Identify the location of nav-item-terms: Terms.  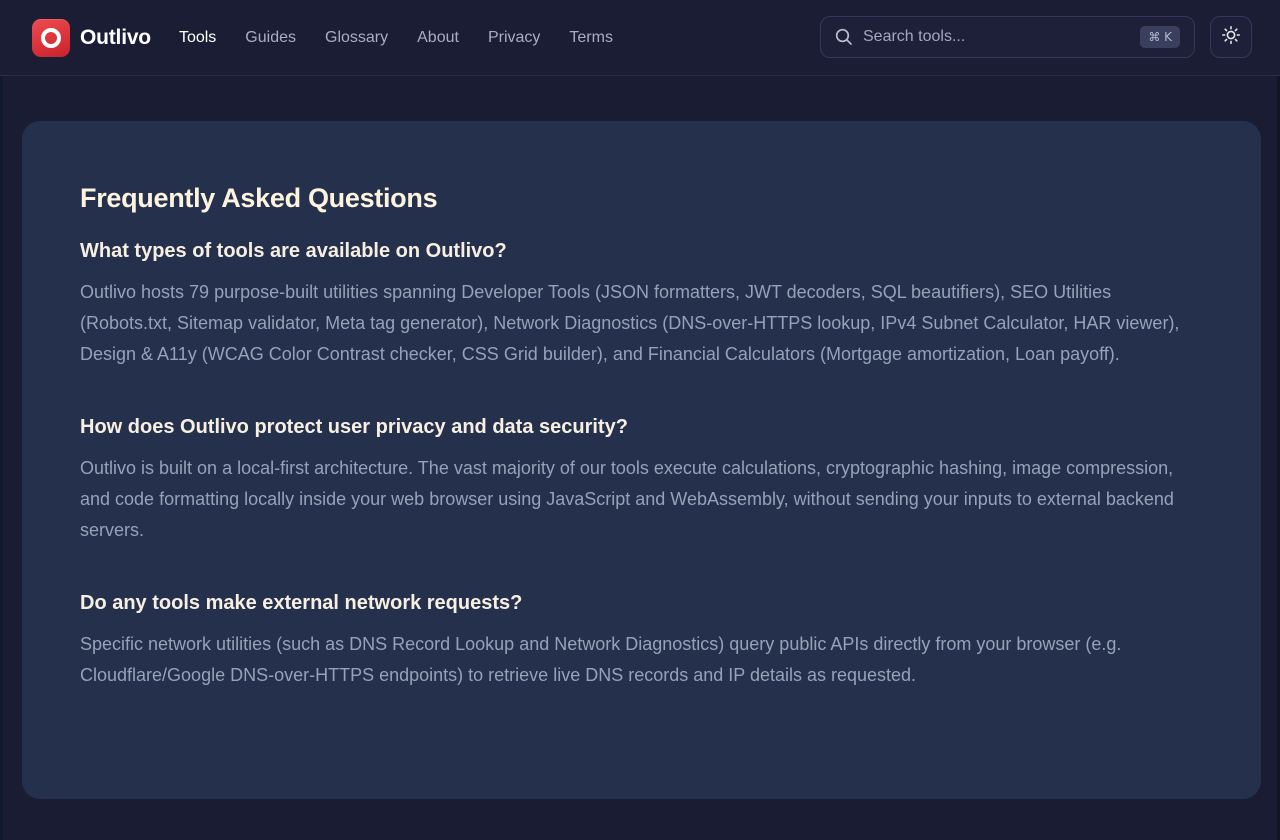
(591, 38).